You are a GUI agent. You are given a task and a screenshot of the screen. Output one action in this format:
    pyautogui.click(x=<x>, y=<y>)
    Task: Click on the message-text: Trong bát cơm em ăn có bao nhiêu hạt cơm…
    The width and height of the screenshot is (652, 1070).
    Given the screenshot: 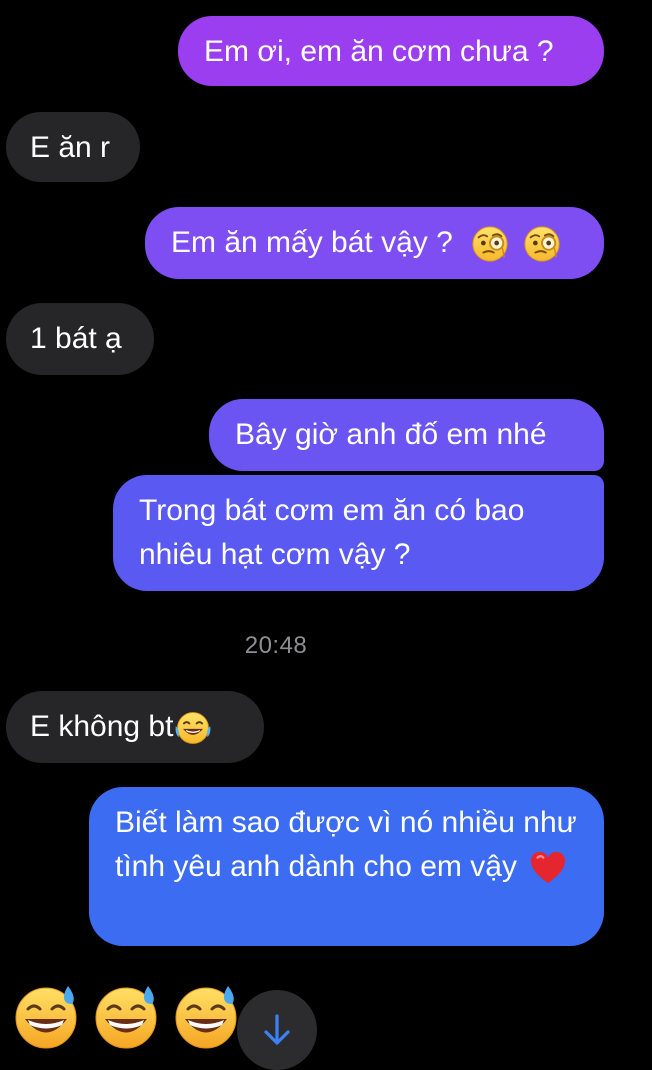 What is the action you would take?
    pyautogui.click(x=332, y=532)
    